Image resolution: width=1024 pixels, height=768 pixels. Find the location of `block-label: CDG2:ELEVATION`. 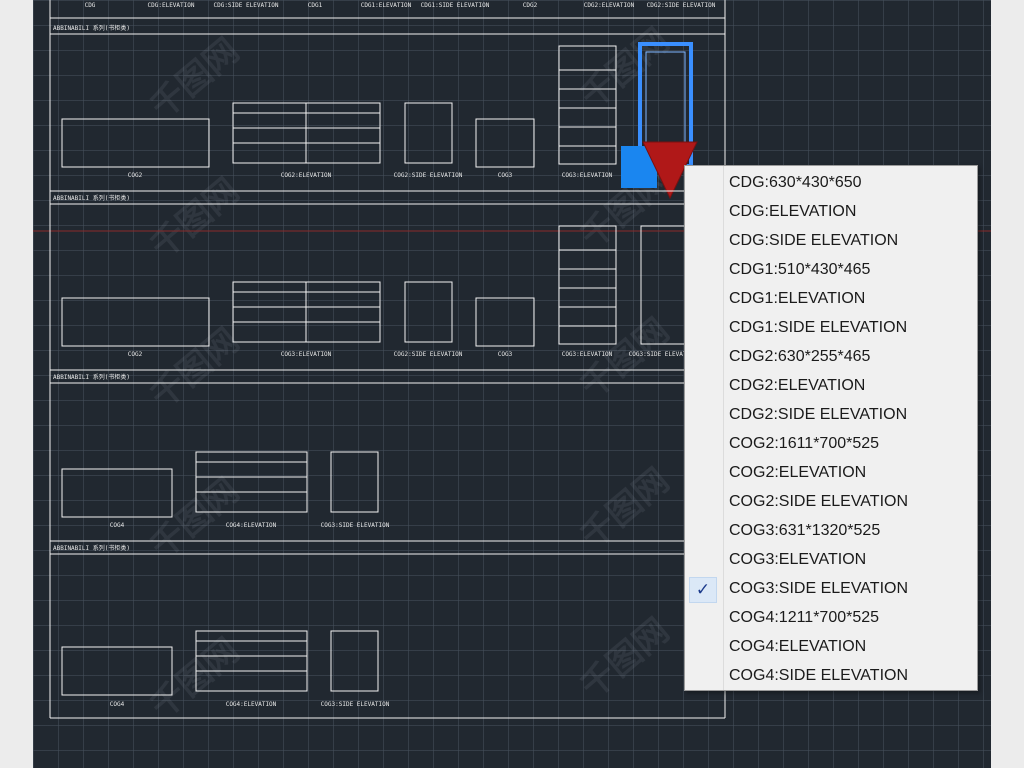

block-label: CDG2:ELEVATION is located at coordinates (609, 5).